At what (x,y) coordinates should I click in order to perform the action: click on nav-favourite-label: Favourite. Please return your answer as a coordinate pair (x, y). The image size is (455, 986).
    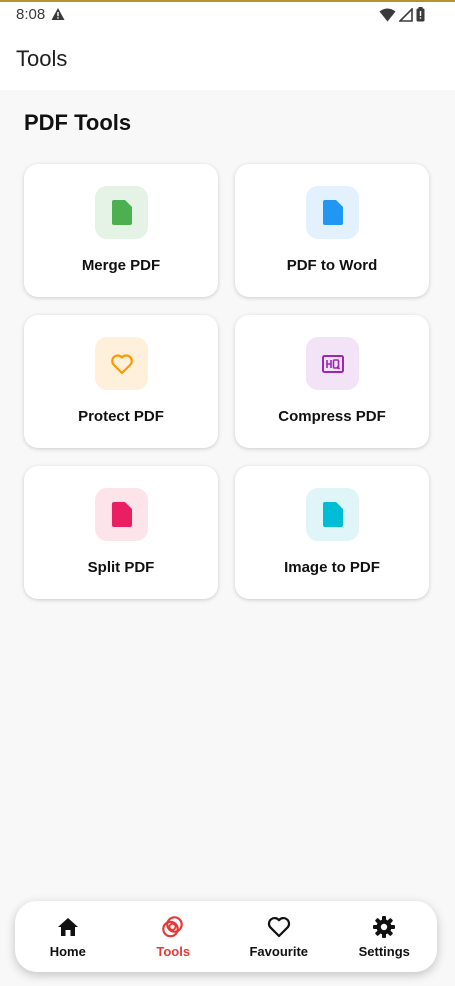
    Looking at the image, I should click on (278, 951).